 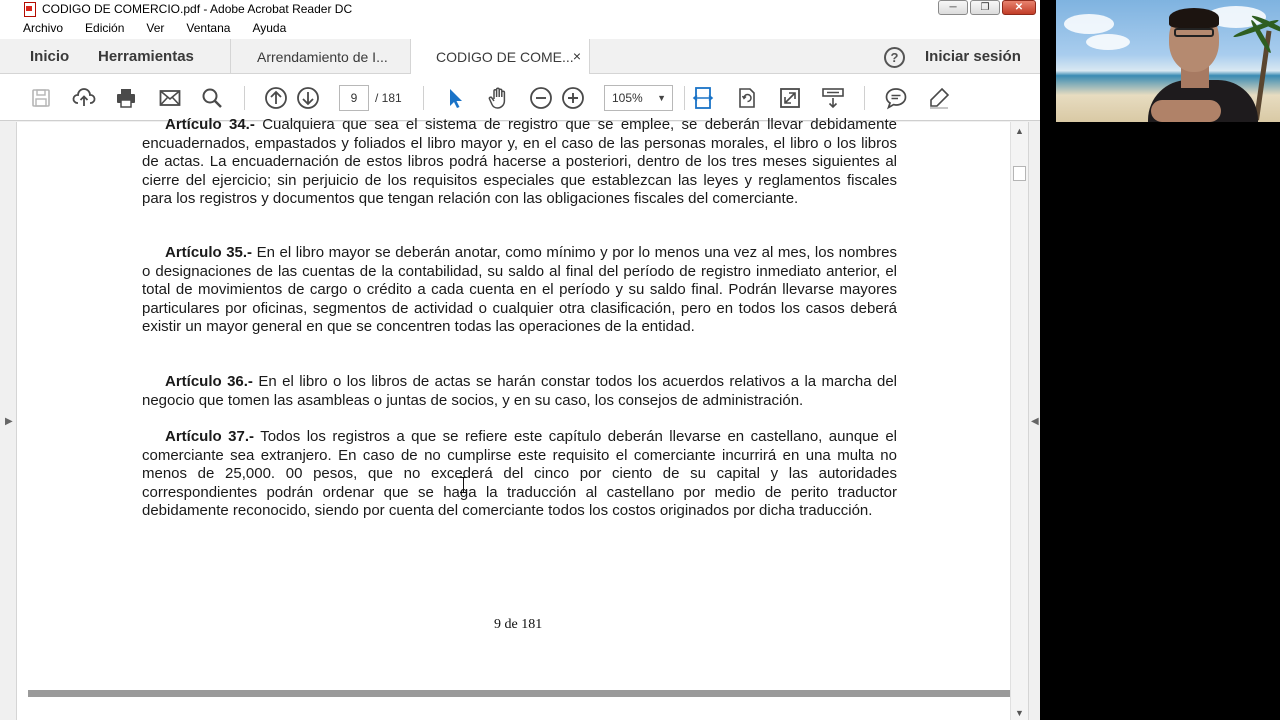 What do you see at coordinates (541, 98) in the screenshot?
I see `zoom-out-icon` at bounding box center [541, 98].